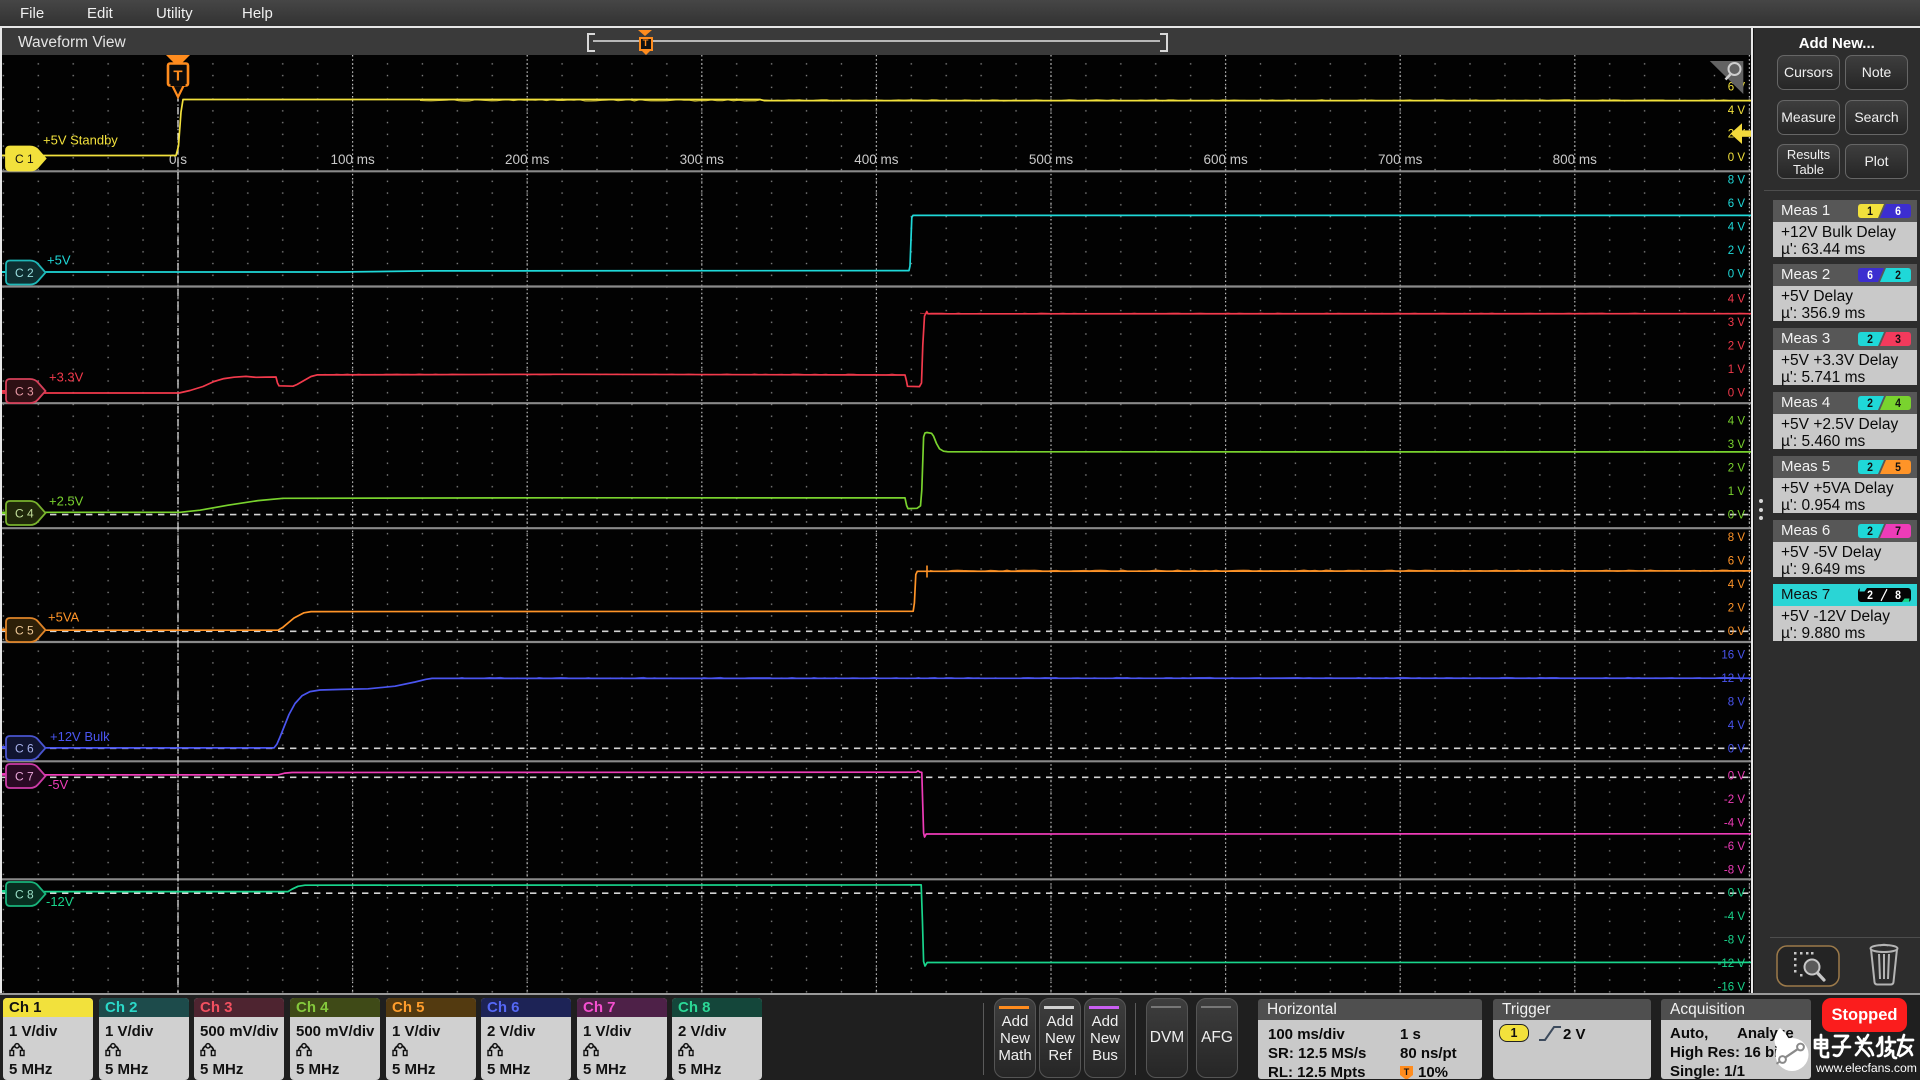  What do you see at coordinates (66, 501) in the screenshot?
I see `svg-text: +2.5V` at bounding box center [66, 501].